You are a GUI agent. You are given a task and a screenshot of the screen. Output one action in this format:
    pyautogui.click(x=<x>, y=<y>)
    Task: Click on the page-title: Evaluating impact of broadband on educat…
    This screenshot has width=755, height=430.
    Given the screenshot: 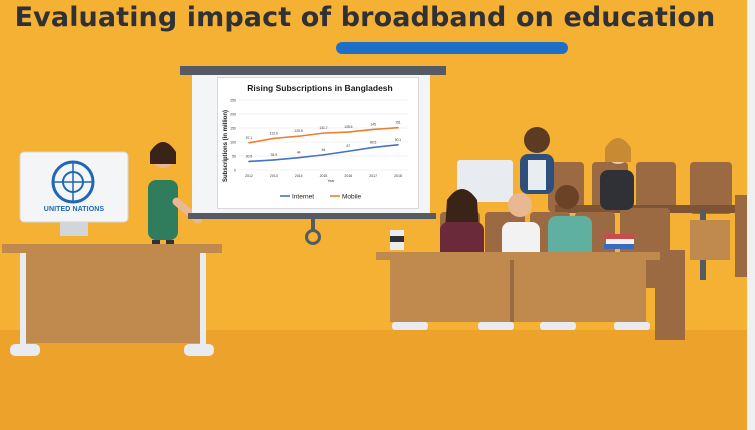 What is the action you would take?
    pyautogui.click(x=365, y=17)
    